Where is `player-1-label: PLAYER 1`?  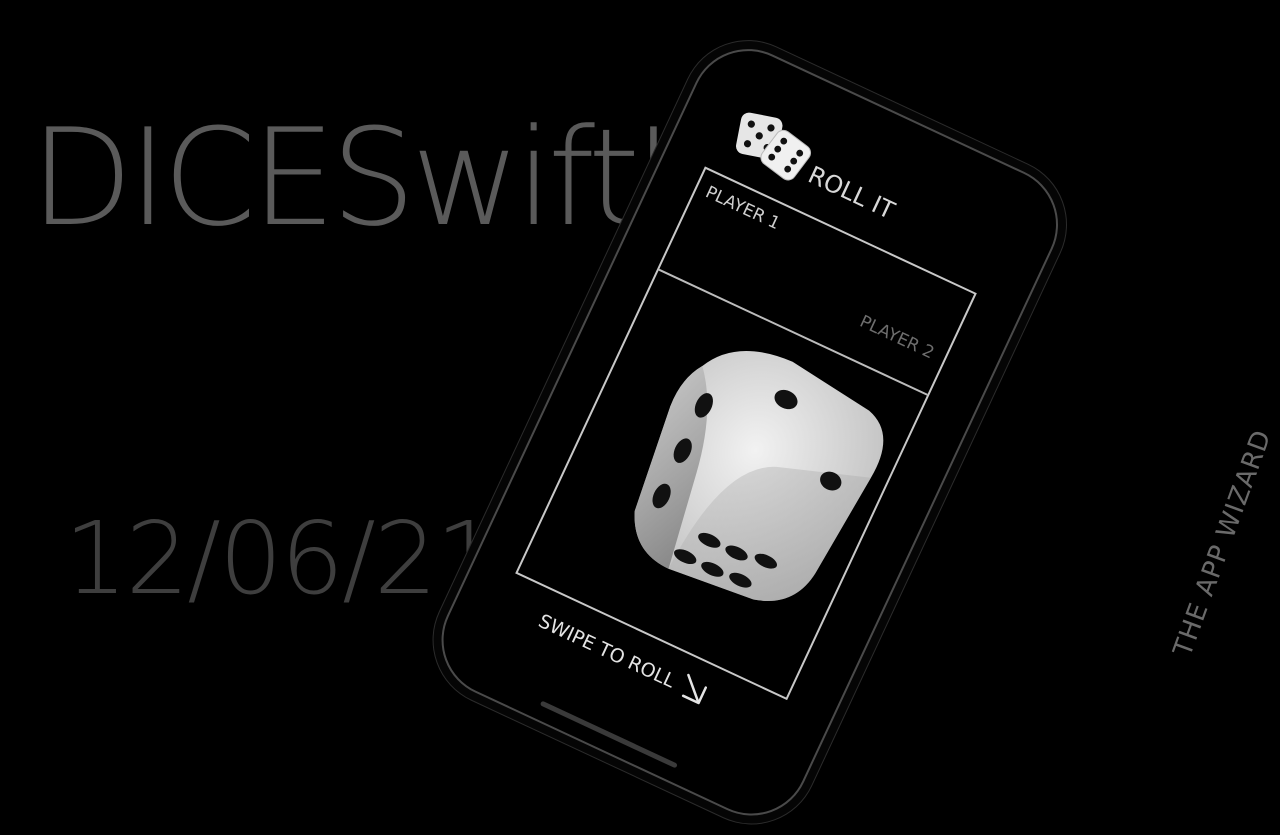
player-1-label: PLAYER 1 is located at coordinates (742, 208).